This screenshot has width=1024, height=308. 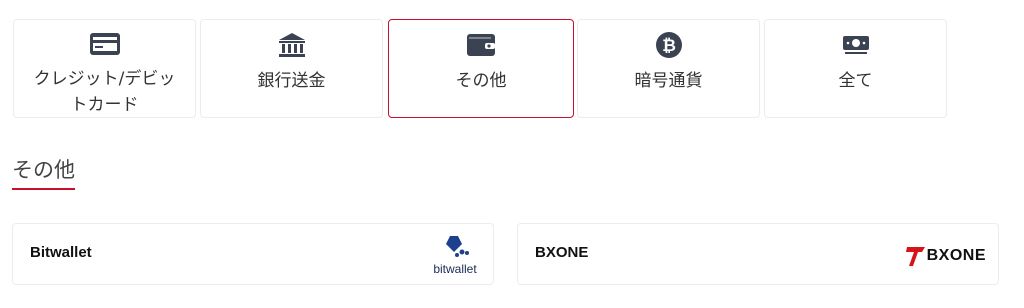 What do you see at coordinates (457, 246) in the screenshot?
I see `bitwallet-mark-icon` at bounding box center [457, 246].